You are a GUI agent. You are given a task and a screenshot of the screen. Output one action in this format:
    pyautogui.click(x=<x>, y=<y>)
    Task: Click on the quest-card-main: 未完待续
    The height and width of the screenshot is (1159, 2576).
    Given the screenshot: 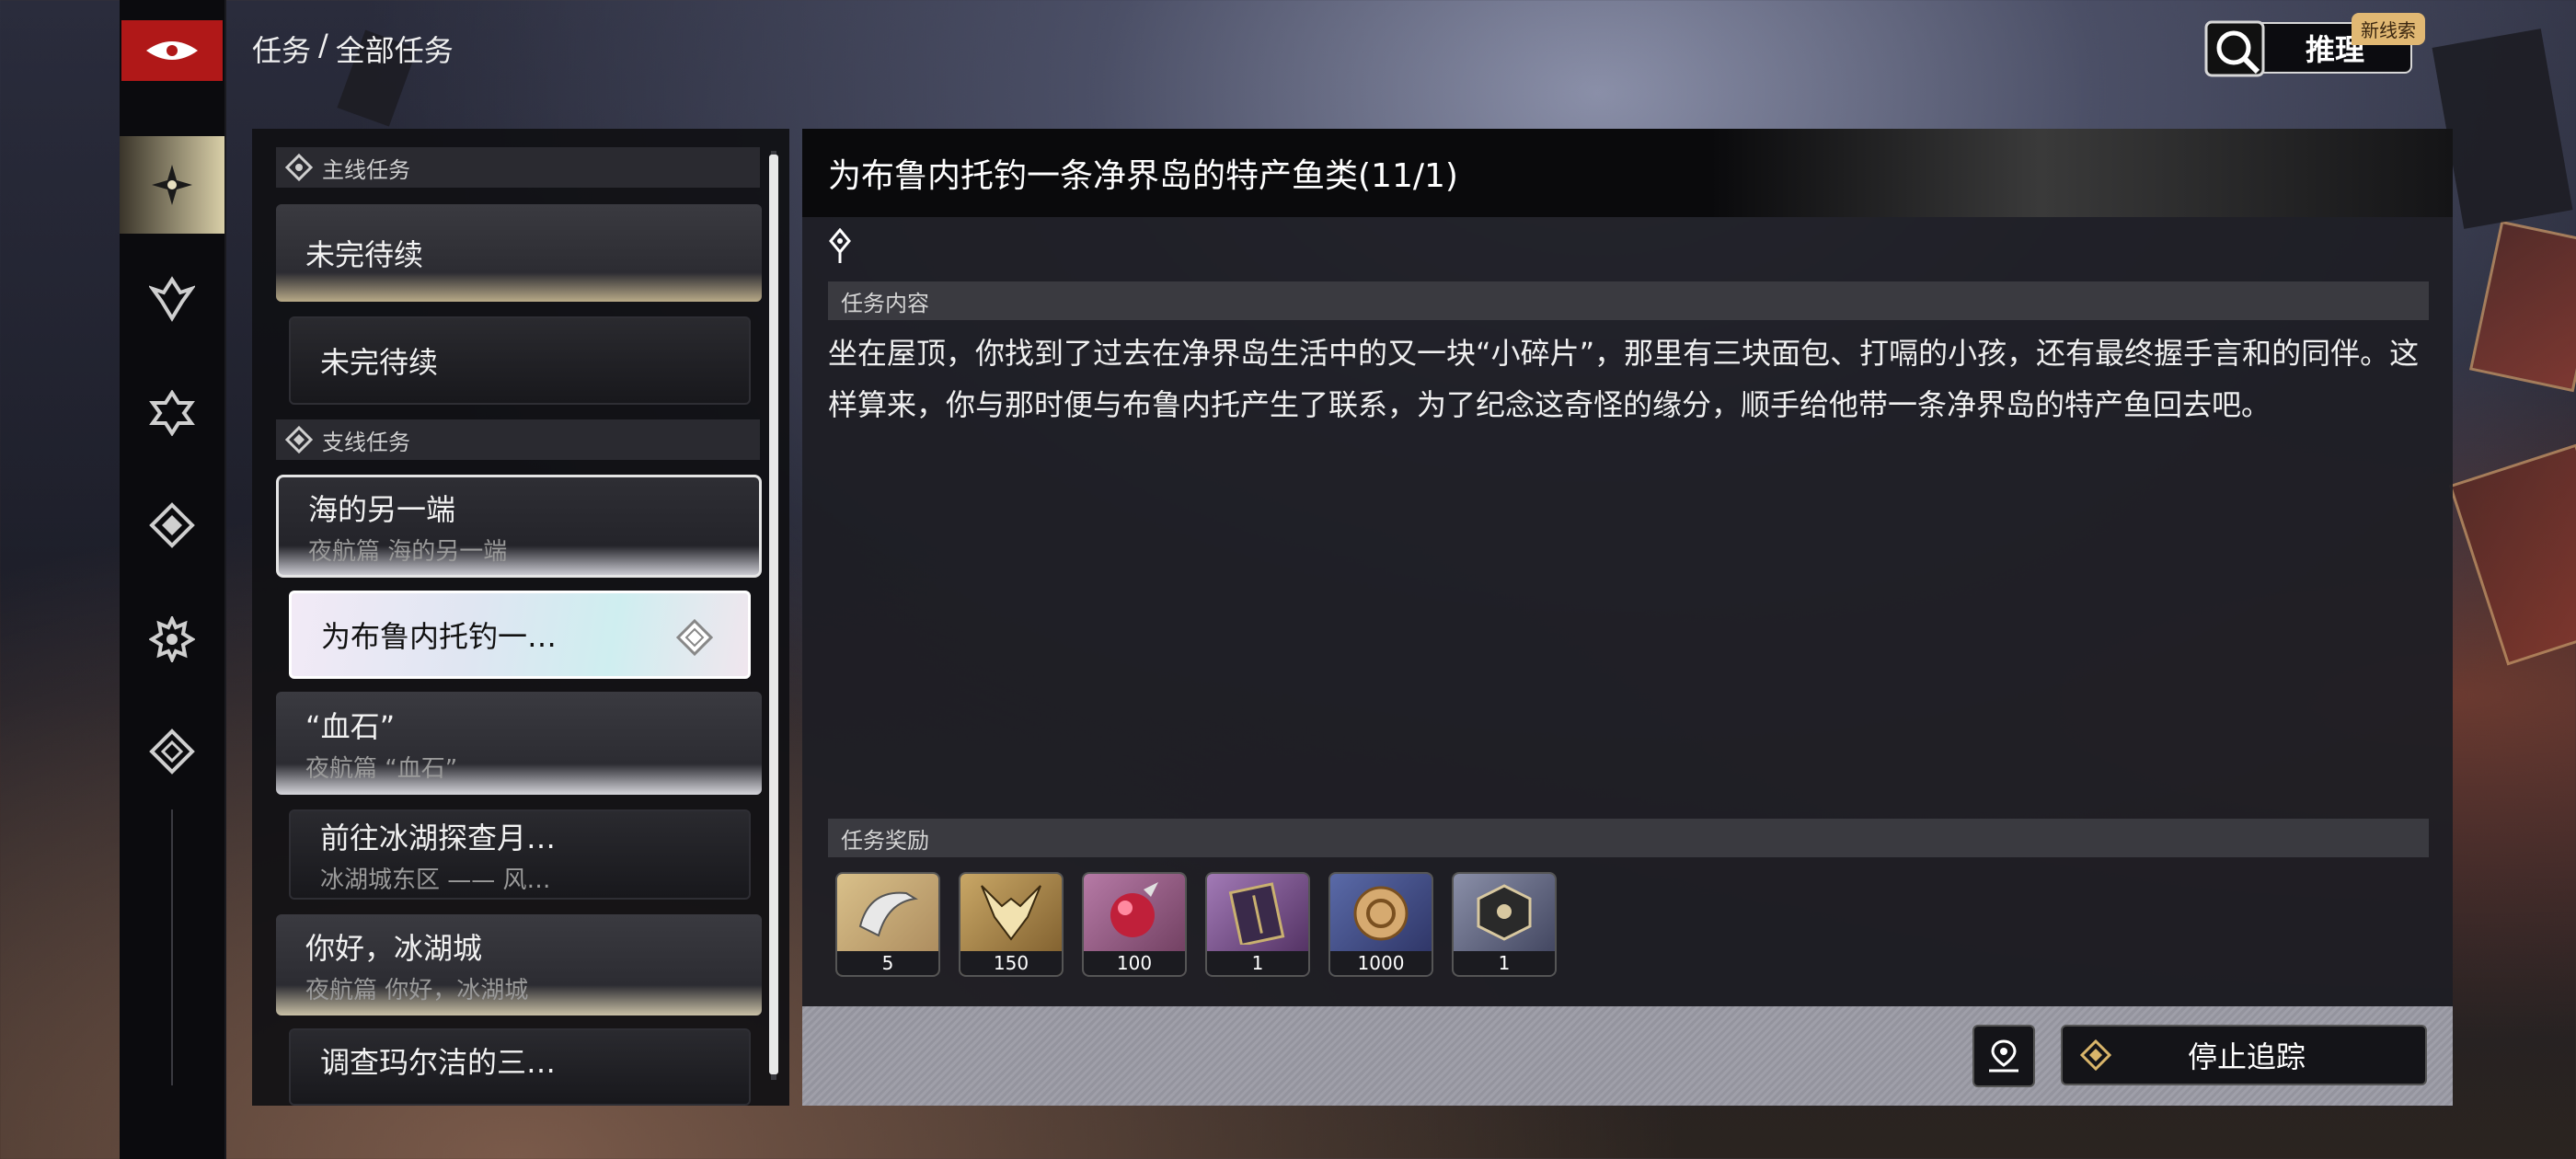 What is the action you would take?
    pyautogui.click(x=519, y=253)
    